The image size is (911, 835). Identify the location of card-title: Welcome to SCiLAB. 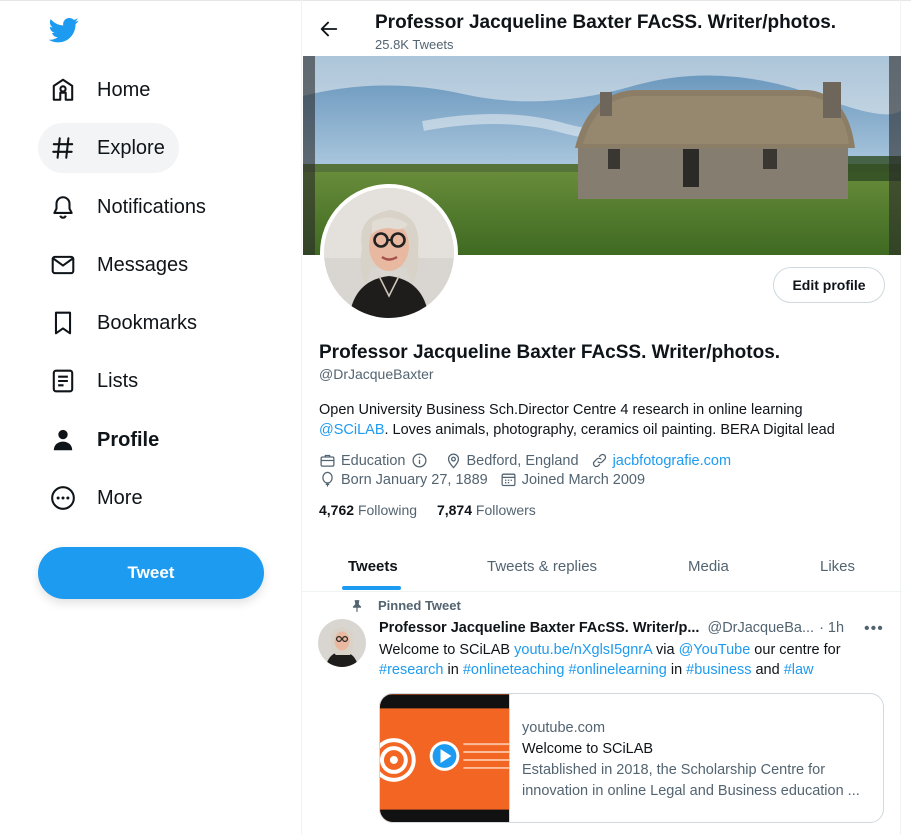
(588, 749).